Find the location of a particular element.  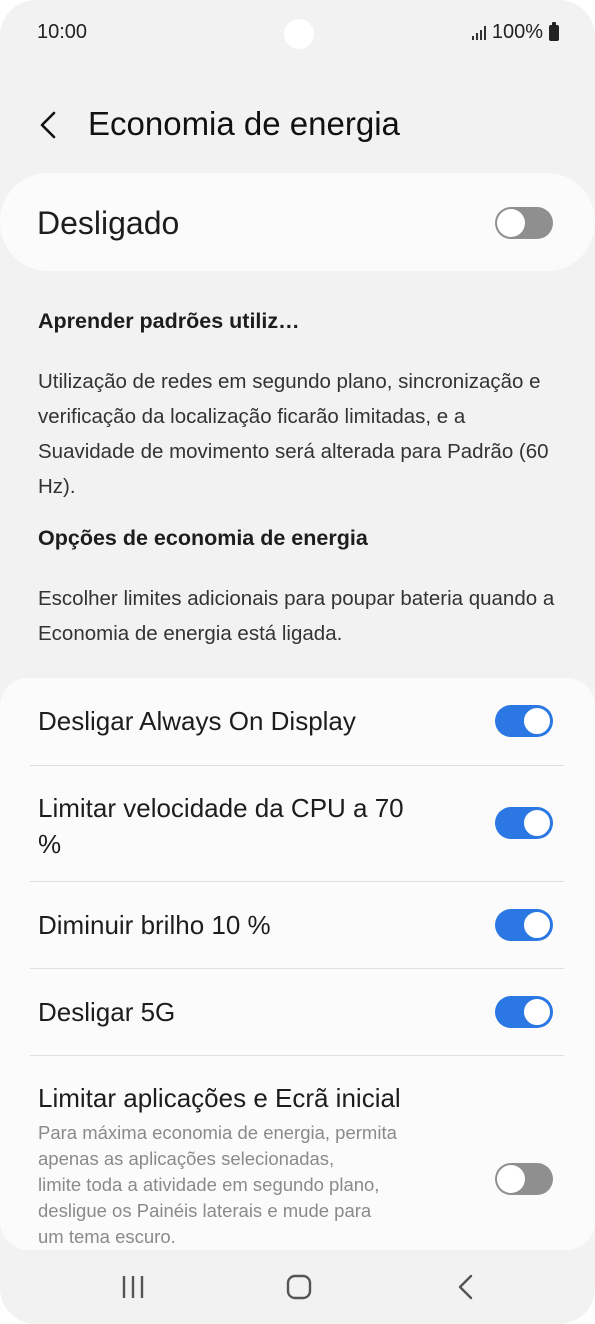

battery-percent: 100% is located at coordinates (517, 32).